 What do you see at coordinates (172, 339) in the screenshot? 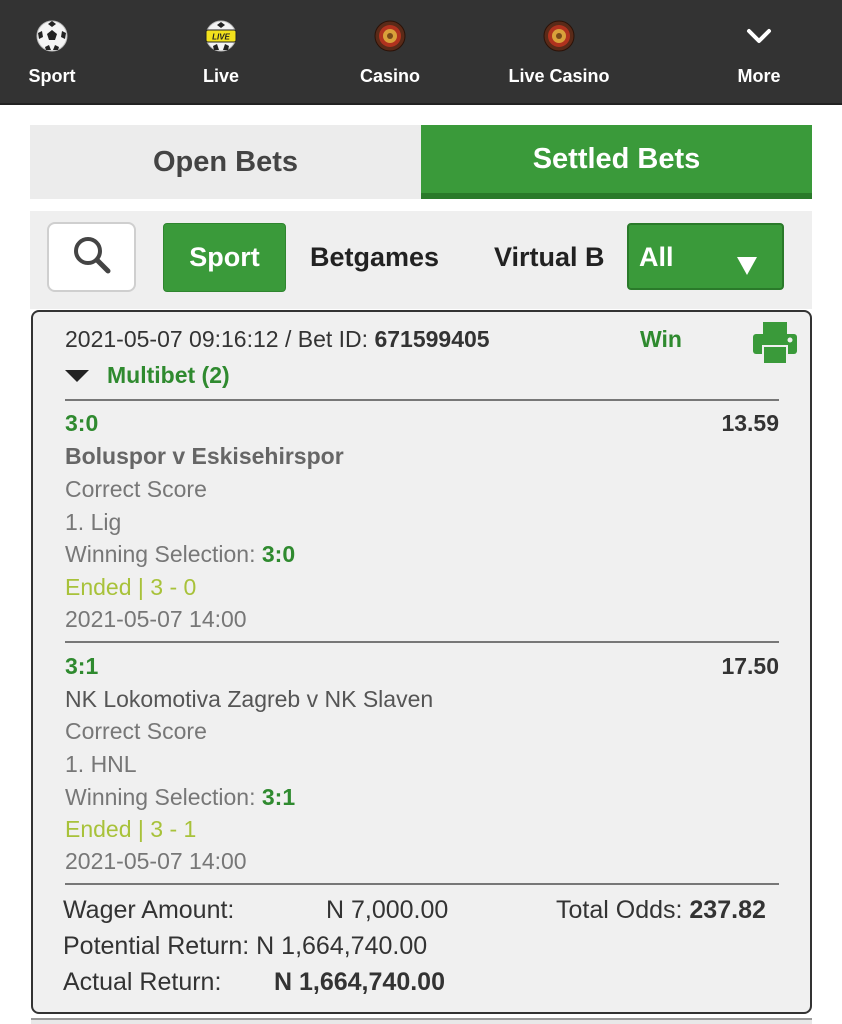
I see `bet-datetime: 2021-05-07 09:16:12` at bounding box center [172, 339].